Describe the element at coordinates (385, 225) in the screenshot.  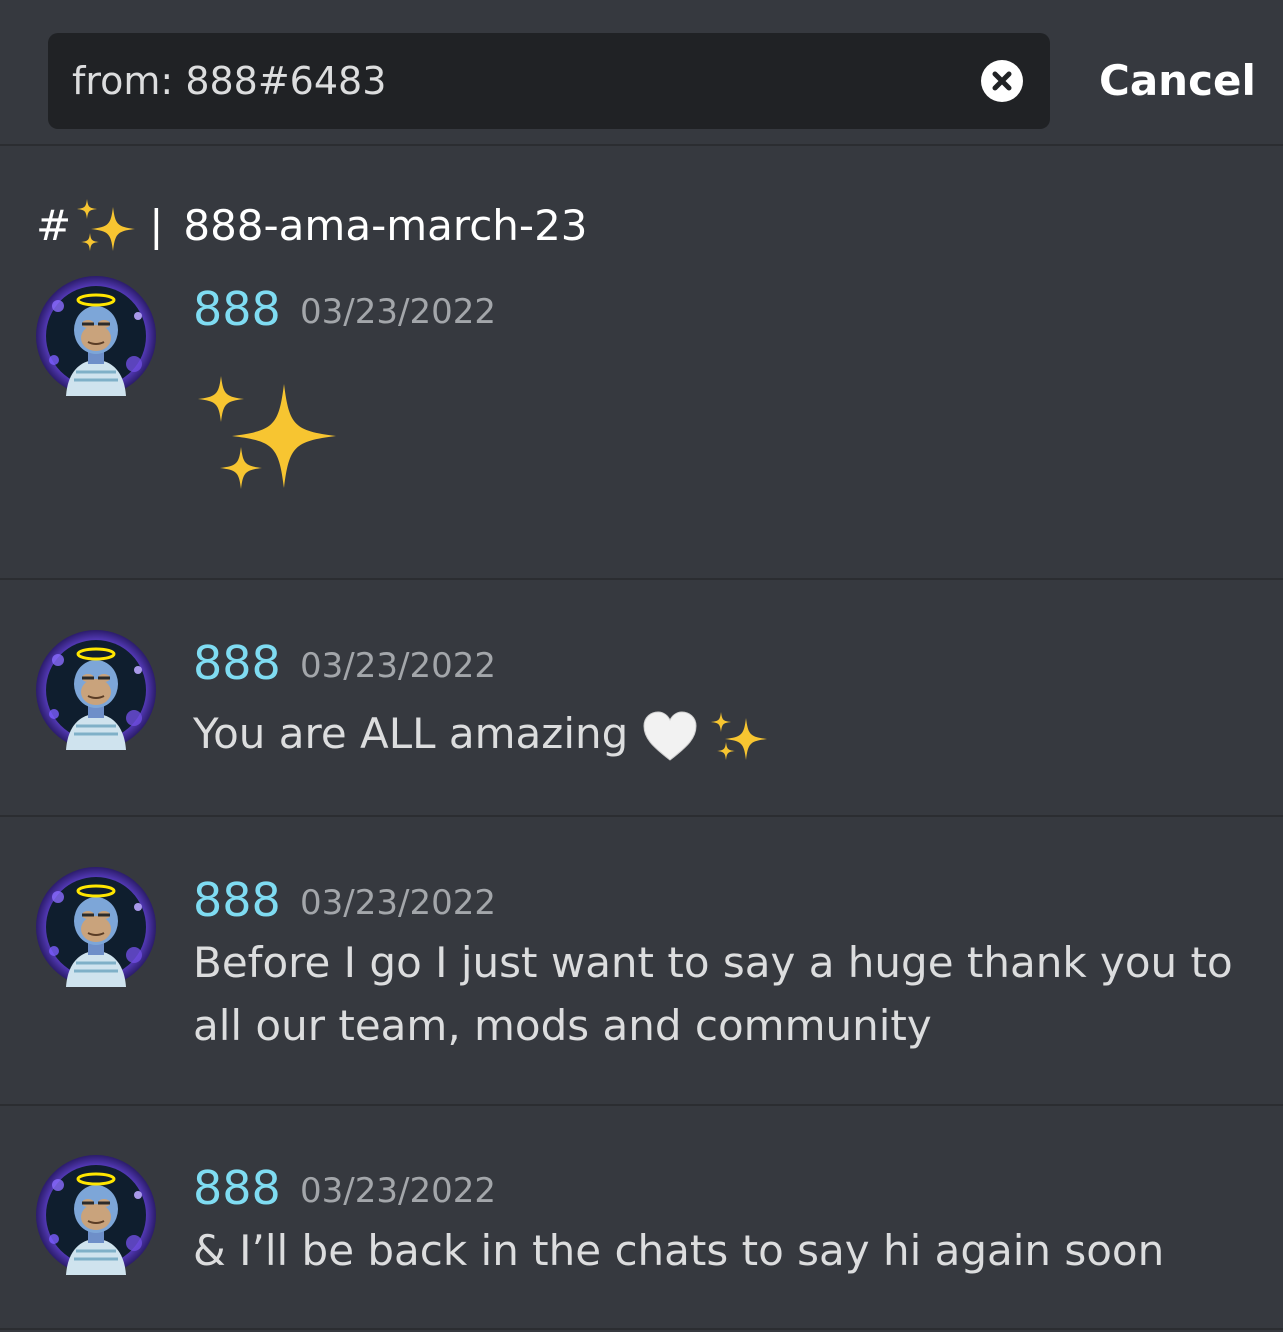
I see `channel-name: 888-ama-march-23` at that location.